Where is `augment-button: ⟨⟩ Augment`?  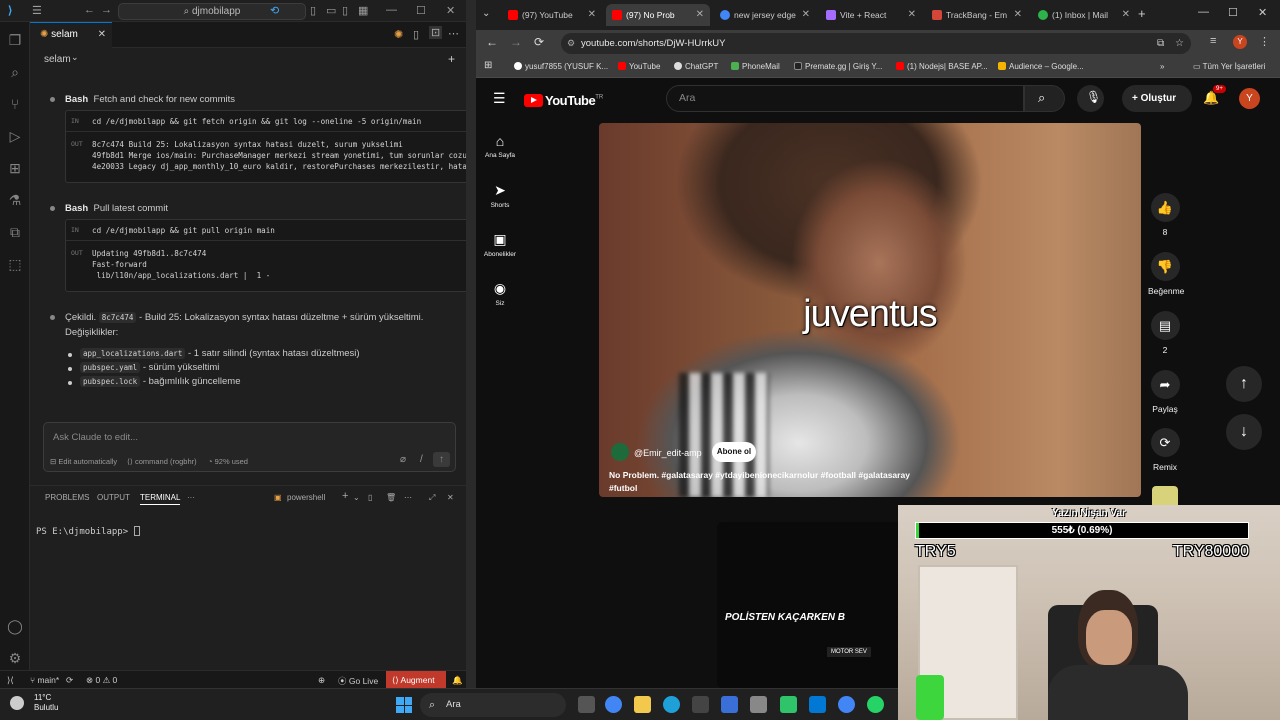 augment-button: ⟨⟩ Augment is located at coordinates (416, 680).